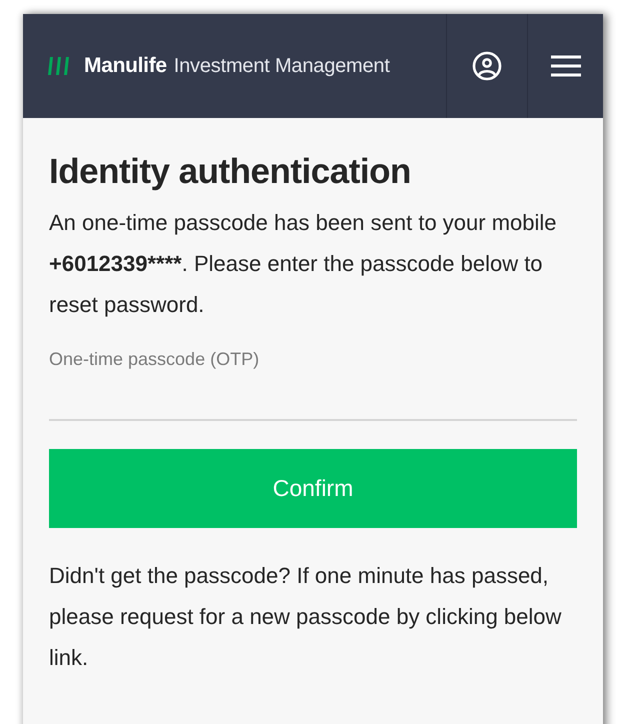 This screenshot has width=621, height=724. What do you see at coordinates (230, 172) in the screenshot?
I see `page-title: Identity authentication` at bounding box center [230, 172].